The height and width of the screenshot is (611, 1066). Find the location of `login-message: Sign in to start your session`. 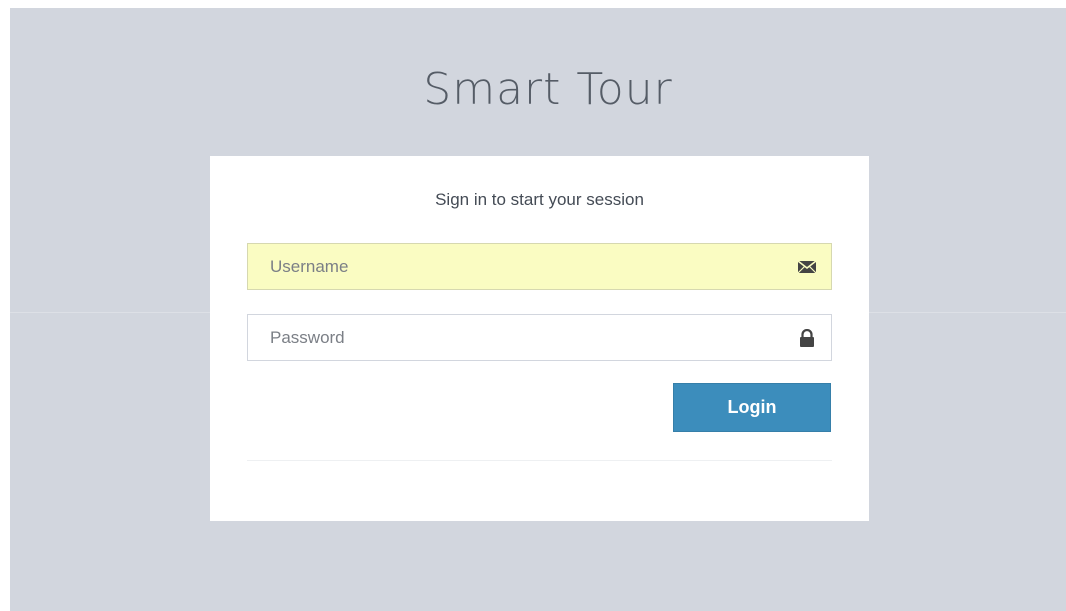

login-message: Sign in to start your session is located at coordinates (539, 199).